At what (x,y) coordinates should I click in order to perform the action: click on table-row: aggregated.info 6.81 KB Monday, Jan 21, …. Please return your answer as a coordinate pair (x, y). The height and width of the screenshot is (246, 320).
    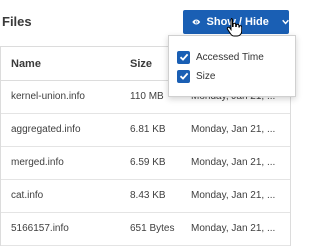
    Looking at the image, I should click on (145, 130).